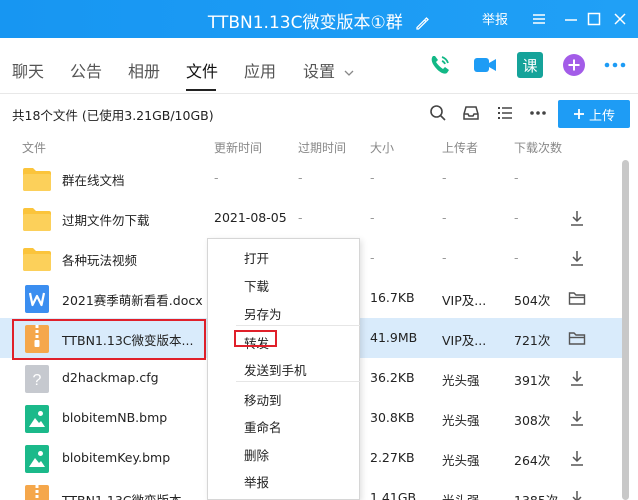  I want to click on maximize-icon, so click(594, 19).